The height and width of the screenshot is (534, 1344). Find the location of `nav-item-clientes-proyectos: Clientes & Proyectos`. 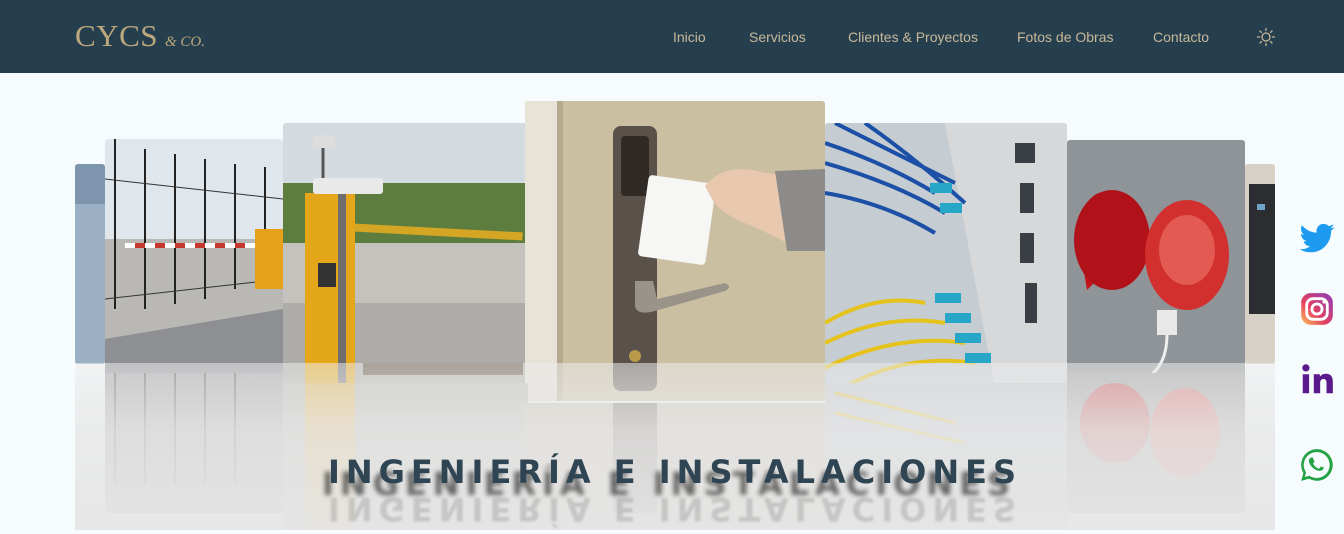

nav-item-clientes-proyectos: Clientes & Proyectos is located at coordinates (913, 37).